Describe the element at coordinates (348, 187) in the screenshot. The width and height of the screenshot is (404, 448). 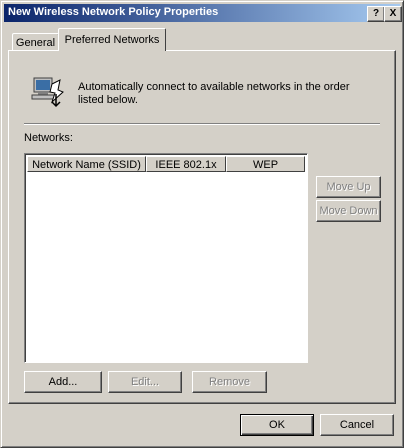
I see `move-up-button: Move Up` at that location.